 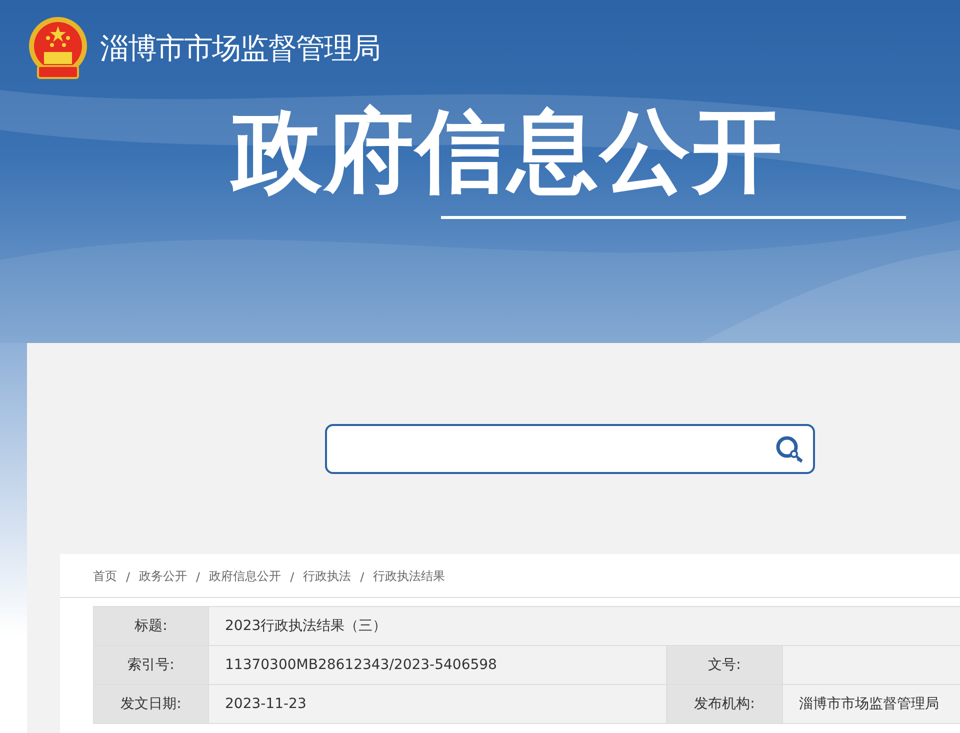 I want to click on breadcrumb-link: 行政执法结果, so click(x=409, y=576).